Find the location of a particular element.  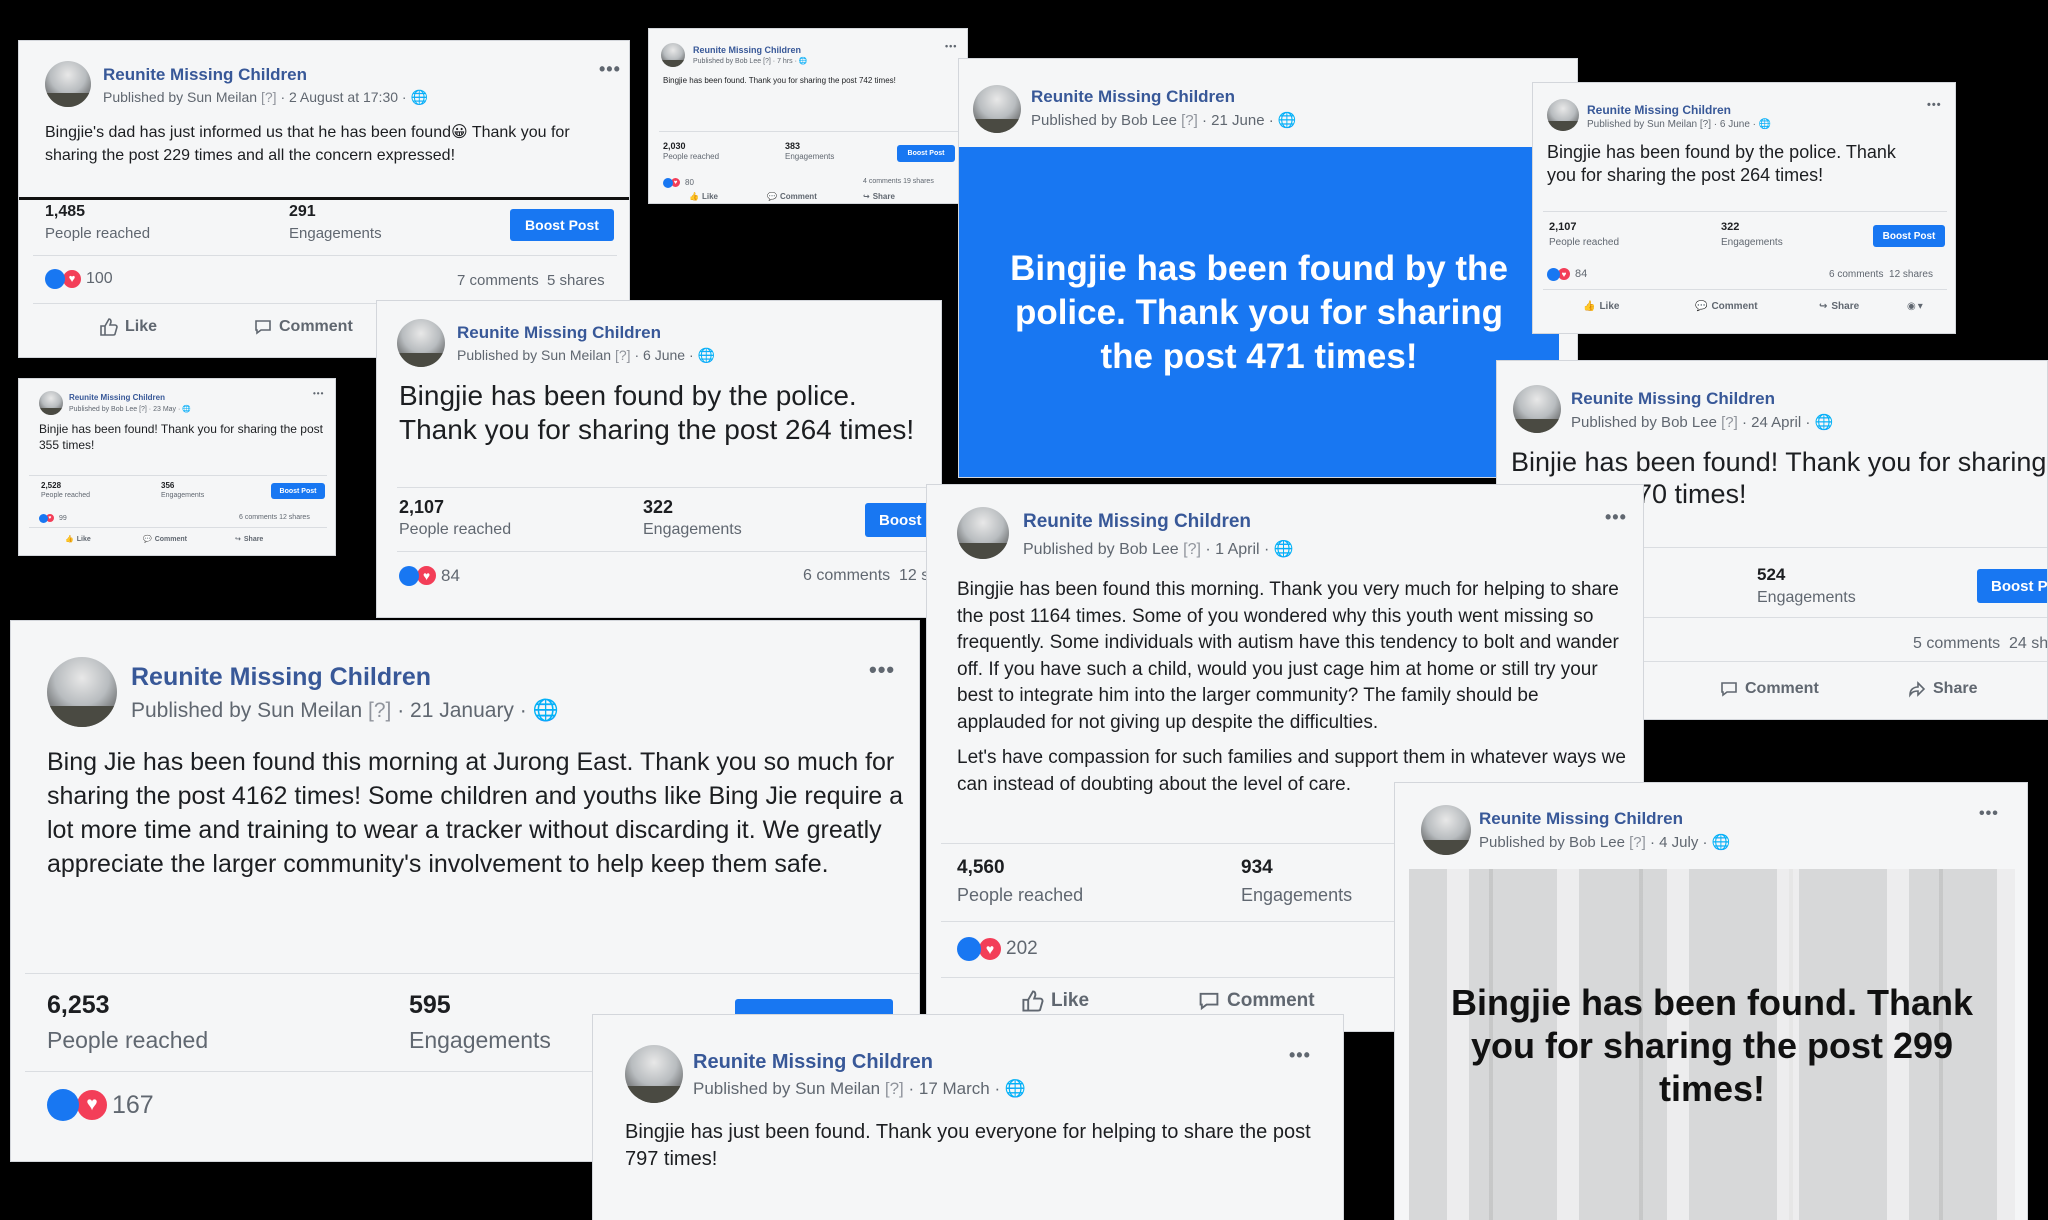

boost-post-button: Boost P is located at coordinates (2012, 586).